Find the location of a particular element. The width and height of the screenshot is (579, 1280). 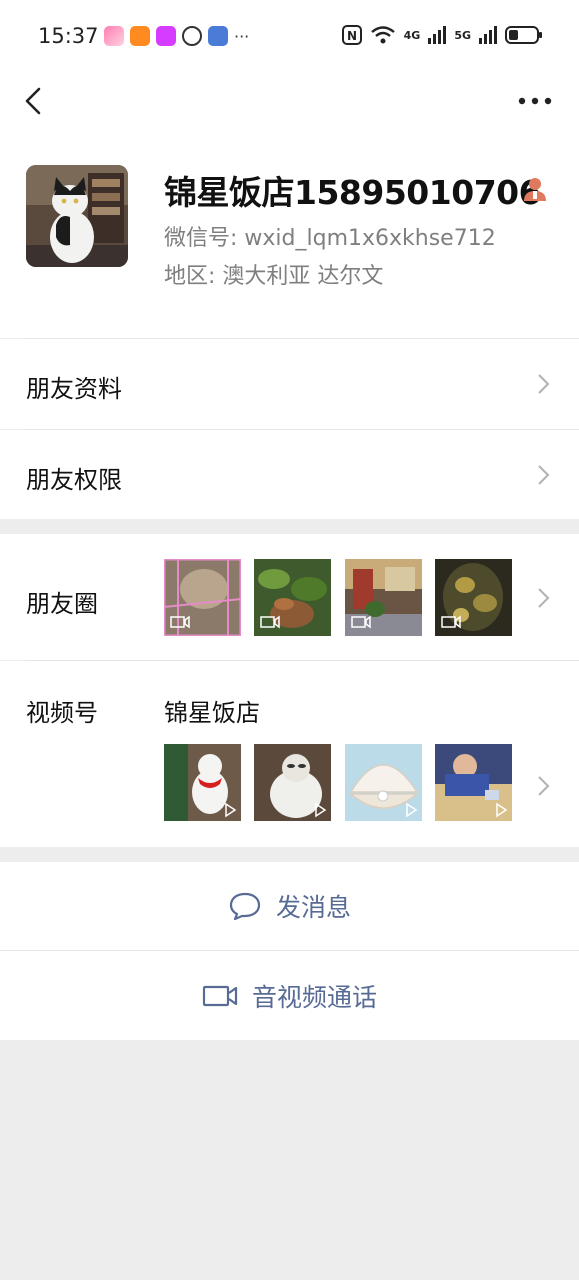

wifi-icon is located at coordinates (382, 35).